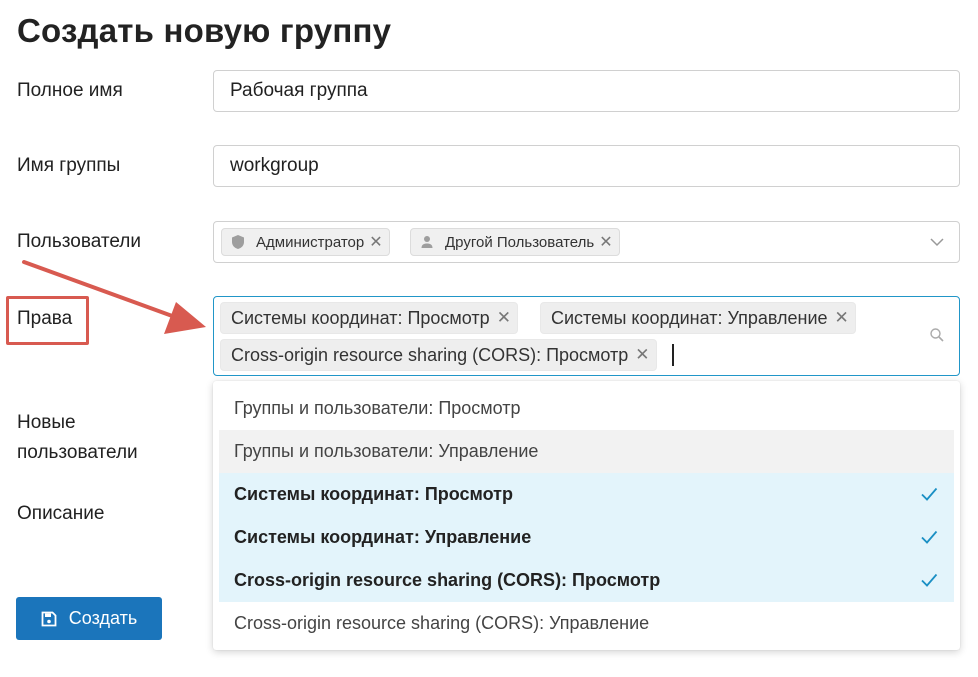  Describe the element at coordinates (204, 30) in the screenshot. I see `page-title: Создать новую группу` at that location.